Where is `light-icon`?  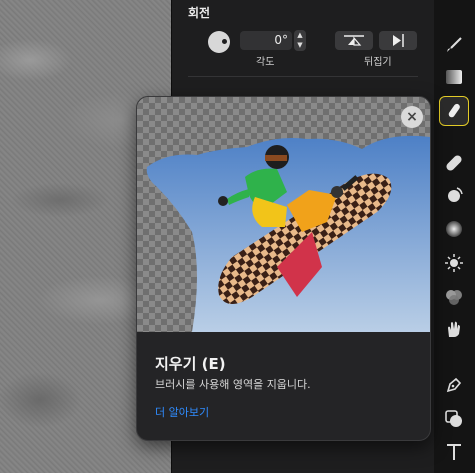 light-icon is located at coordinates (454, 263).